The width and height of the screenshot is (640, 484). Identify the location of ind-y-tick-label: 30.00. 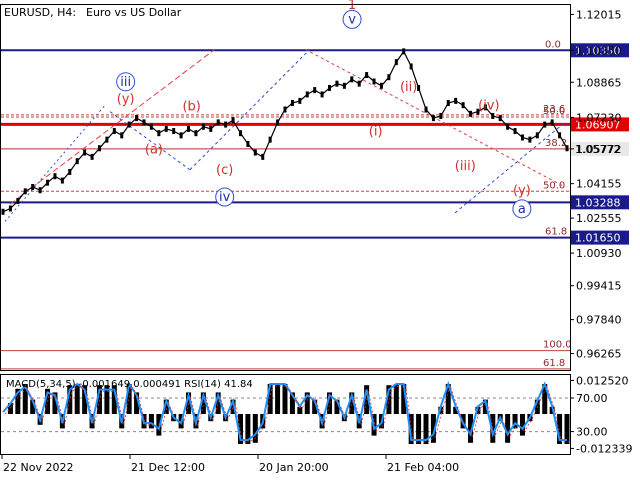
(592, 432).